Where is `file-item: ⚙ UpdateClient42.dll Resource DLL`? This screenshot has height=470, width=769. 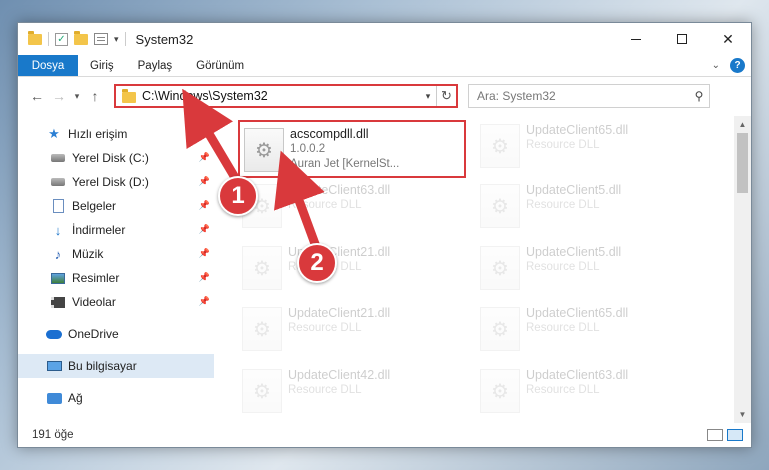 file-item: ⚙ UpdateClient42.dll Resource DLL is located at coordinates (357, 392).